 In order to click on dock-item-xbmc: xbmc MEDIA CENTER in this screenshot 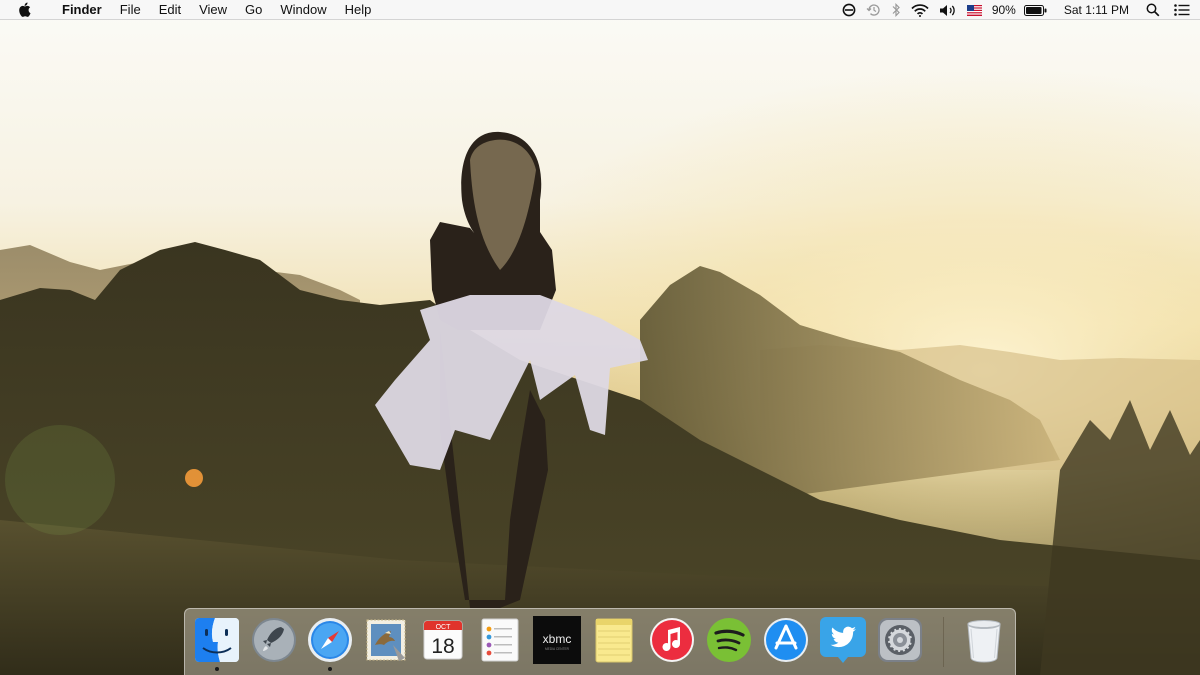, I will do `click(557, 640)`.